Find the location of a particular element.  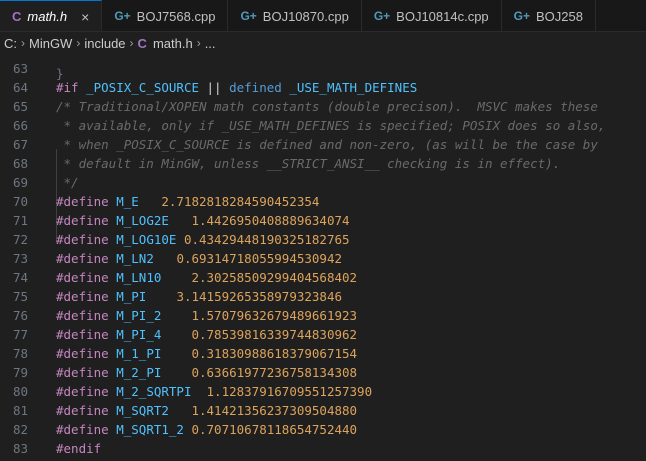

tab-boj10870-cpp: G+ BOJ10870.cpp is located at coordinates (295, 15).